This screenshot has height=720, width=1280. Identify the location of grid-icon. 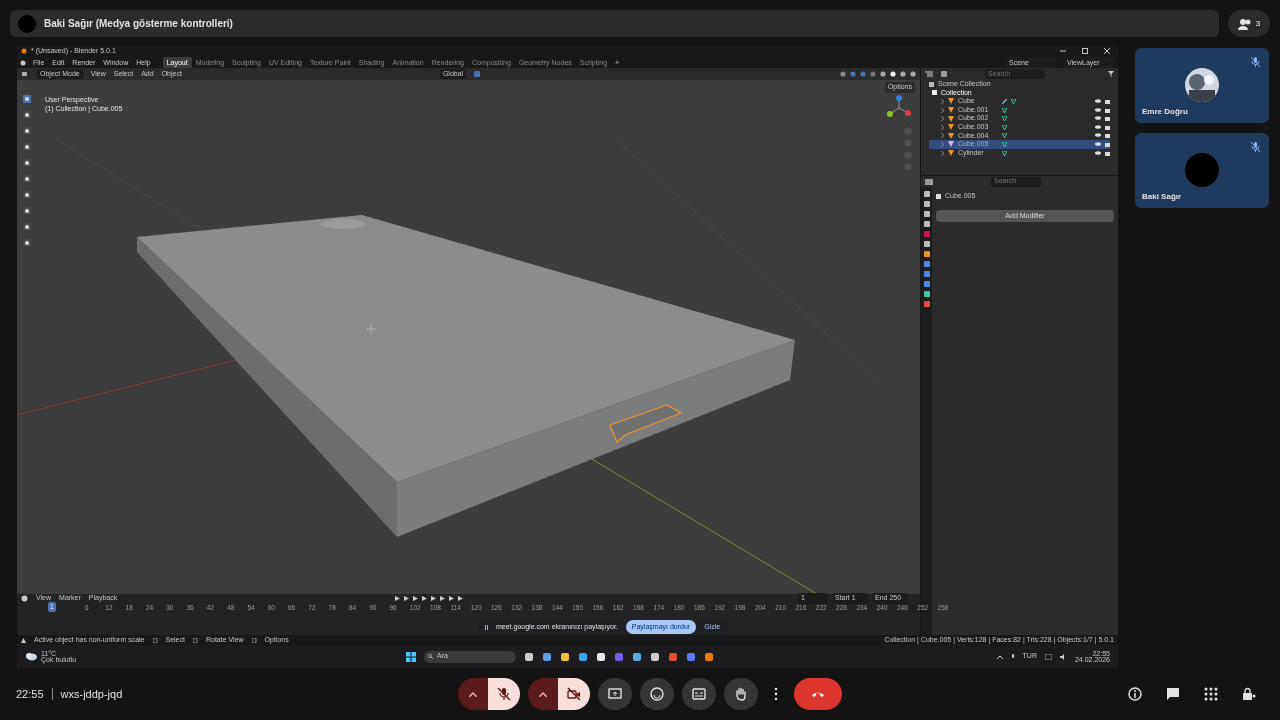
(1211, 694).